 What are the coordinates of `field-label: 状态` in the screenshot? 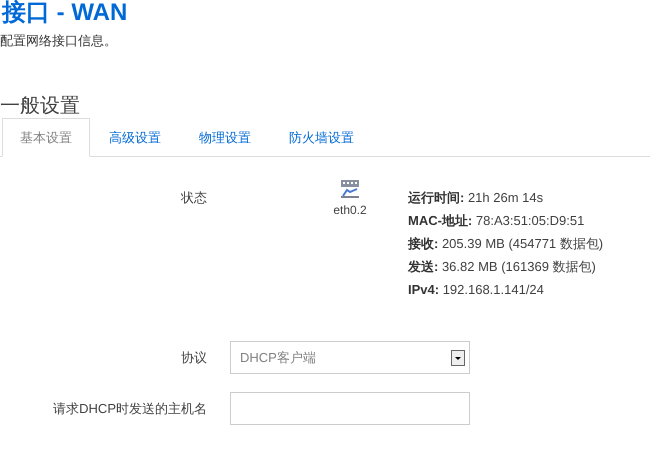 It's located at (193, 198).